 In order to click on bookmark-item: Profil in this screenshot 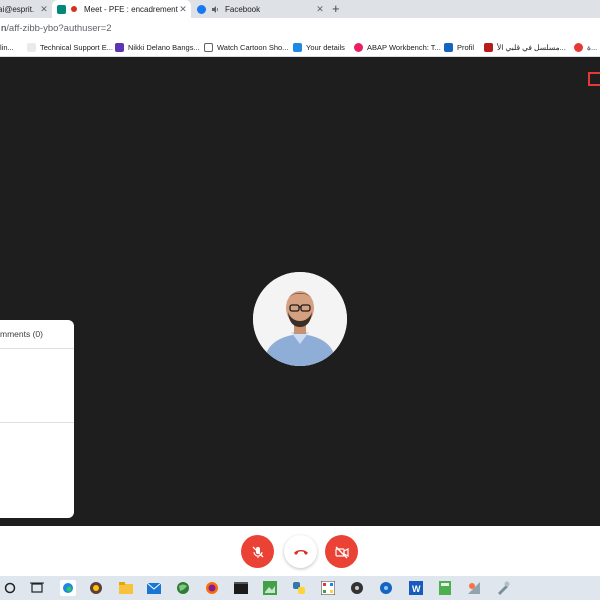, I will do `click(459, 47)`.